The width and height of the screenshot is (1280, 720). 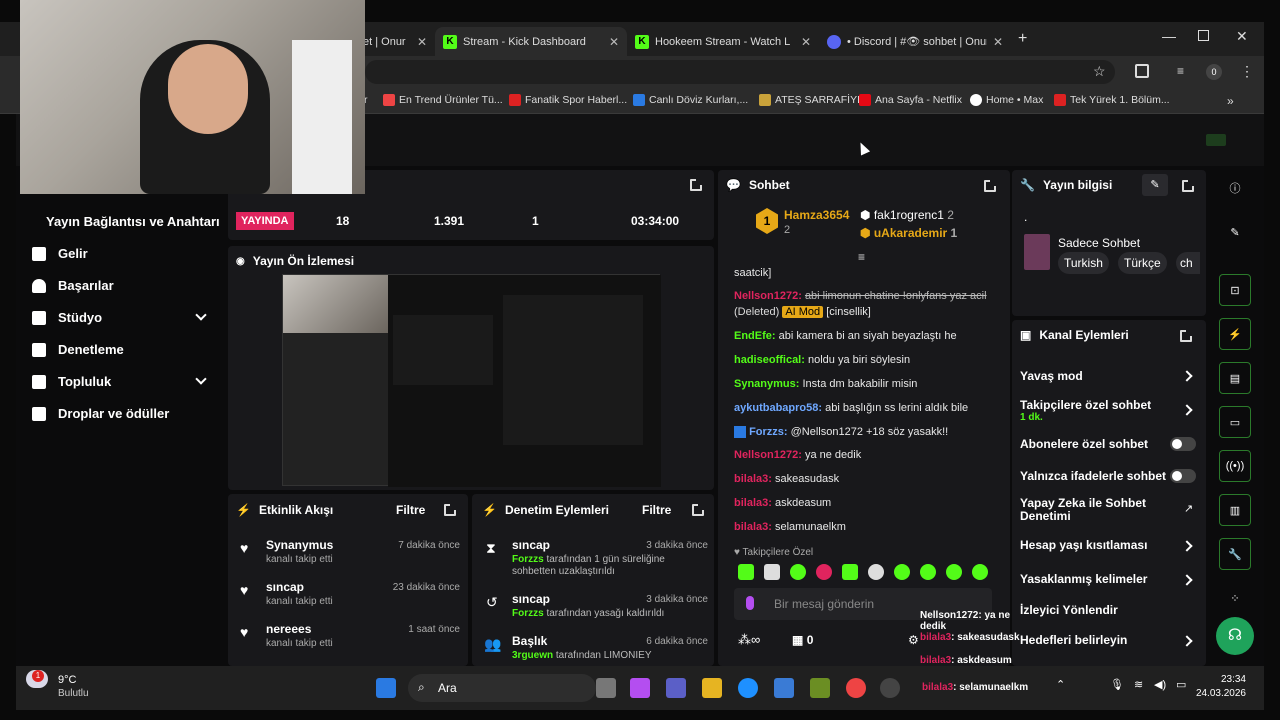 What do you see at coordinates (299, 545) in the screenshot?
I see `activity-user: Synanymus` at bounding box center [299, 545].